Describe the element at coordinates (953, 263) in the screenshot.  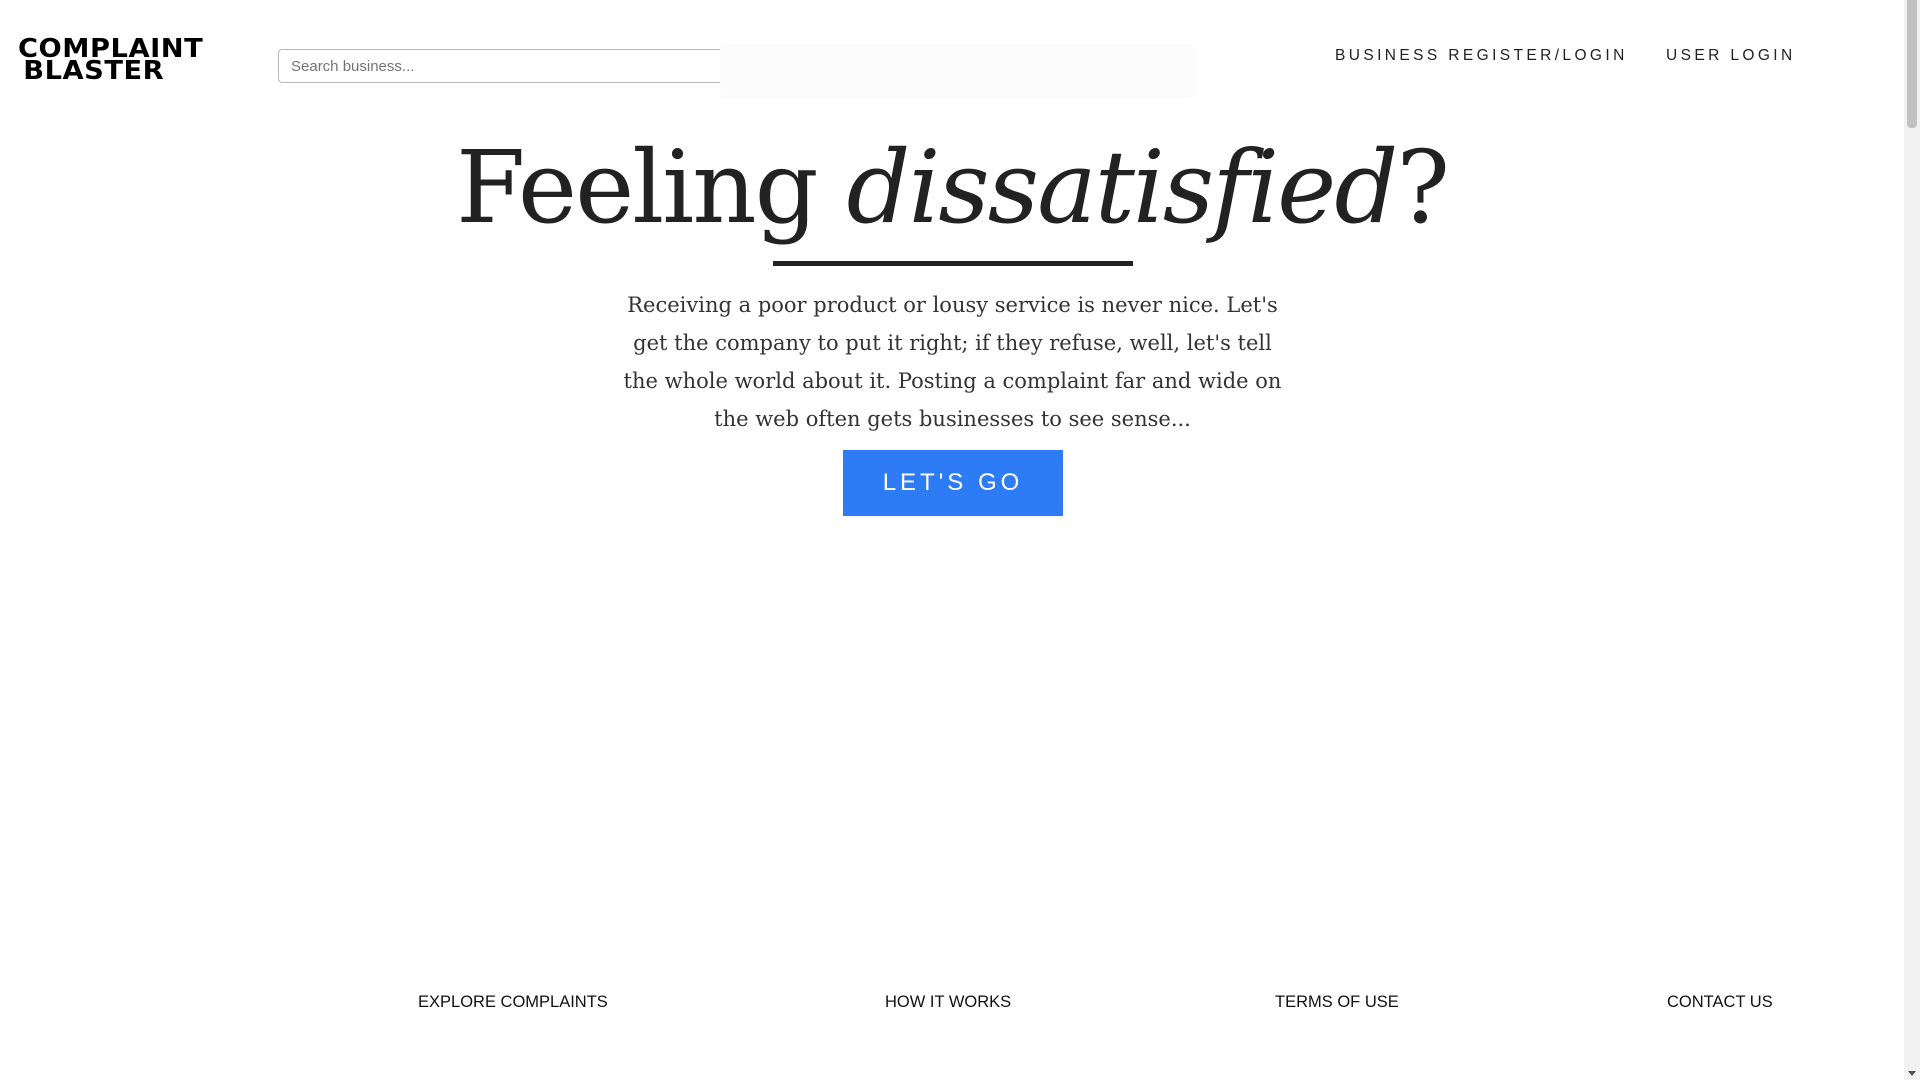
I see `hero-underline` at that location.